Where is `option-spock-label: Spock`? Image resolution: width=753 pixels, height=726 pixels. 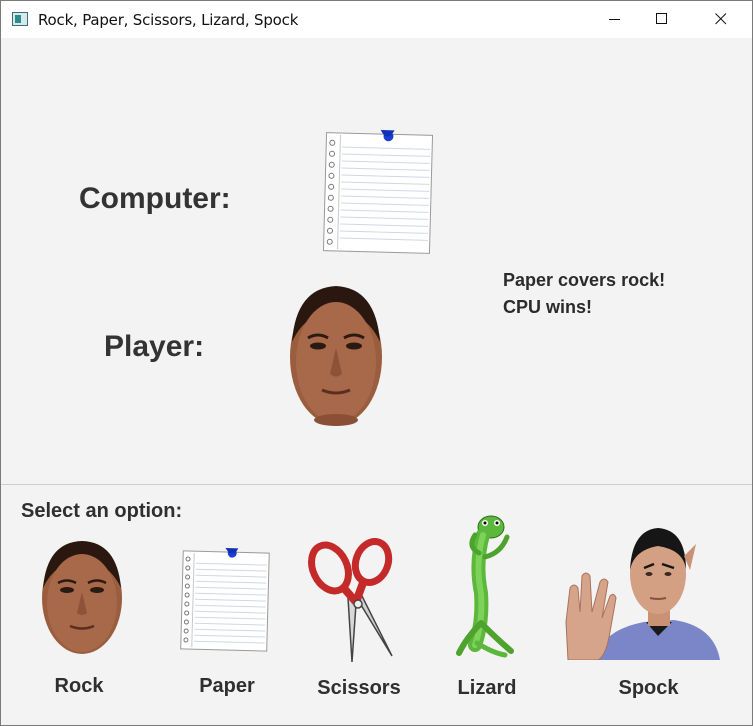 option-spock-label: Spock is located at coordinates (648, 688).